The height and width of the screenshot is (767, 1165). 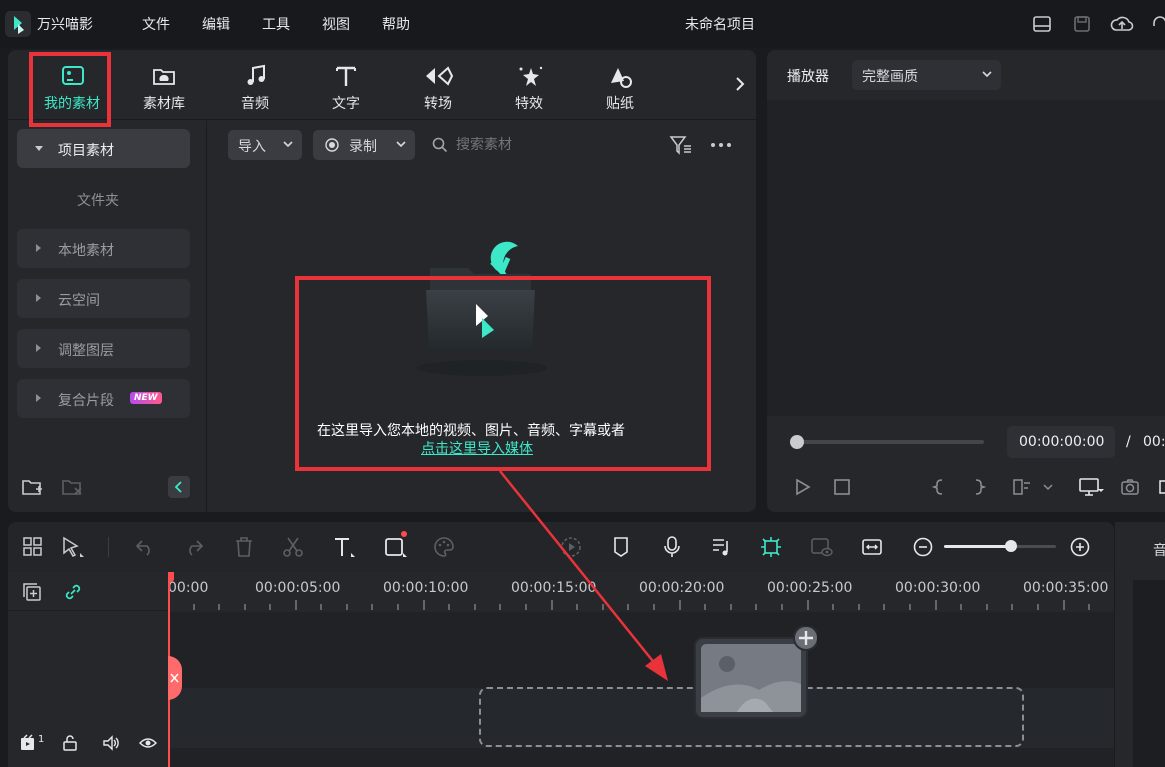 I want to click on delete-icon, so click(x=244, y=547).